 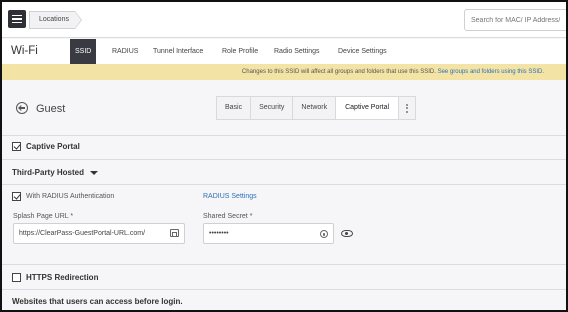 I want to click on page-title: Wi-Fi, so click(x=24, y=51).